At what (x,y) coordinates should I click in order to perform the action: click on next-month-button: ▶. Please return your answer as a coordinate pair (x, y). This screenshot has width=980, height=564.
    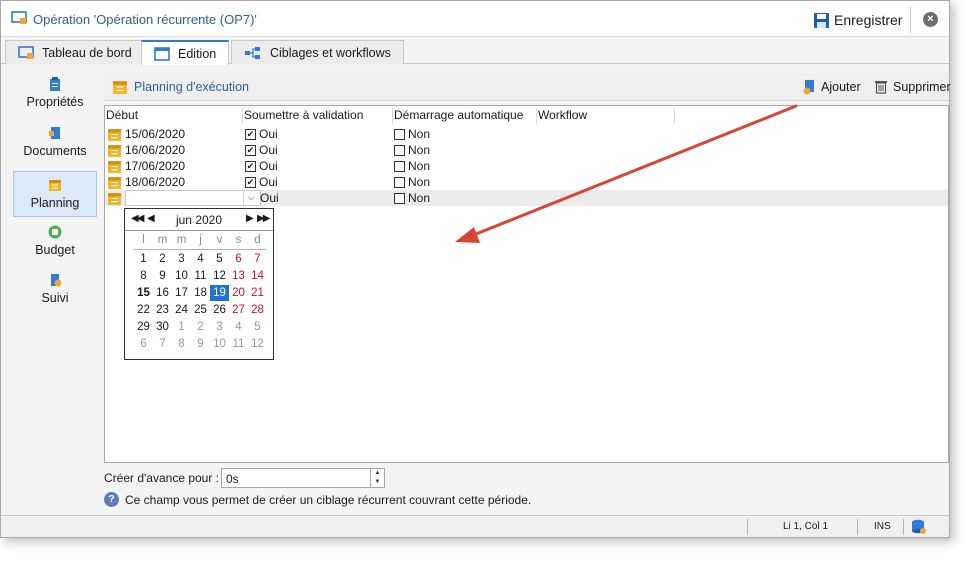
    Looking at the image, I should click on (250, 218).